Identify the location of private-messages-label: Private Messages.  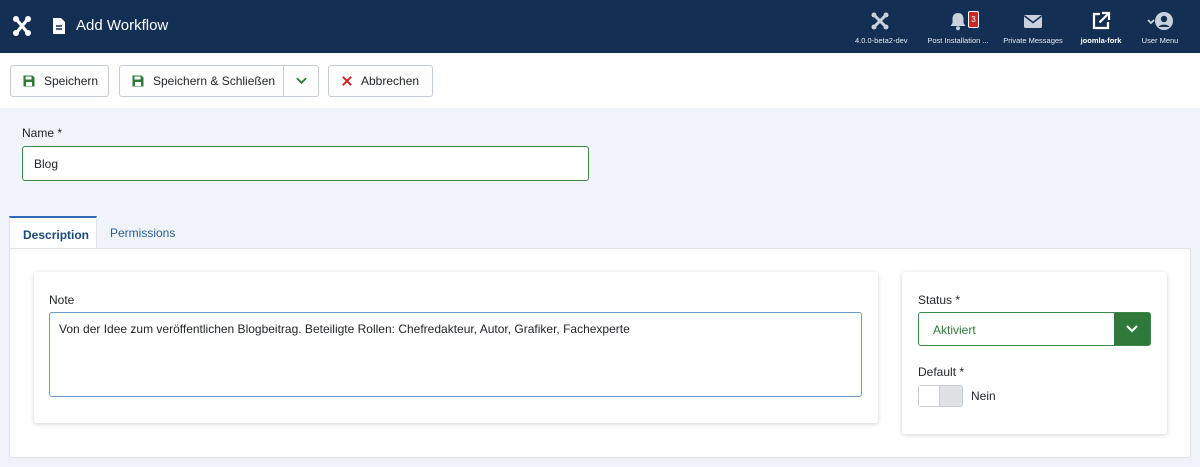
(1033, 40).